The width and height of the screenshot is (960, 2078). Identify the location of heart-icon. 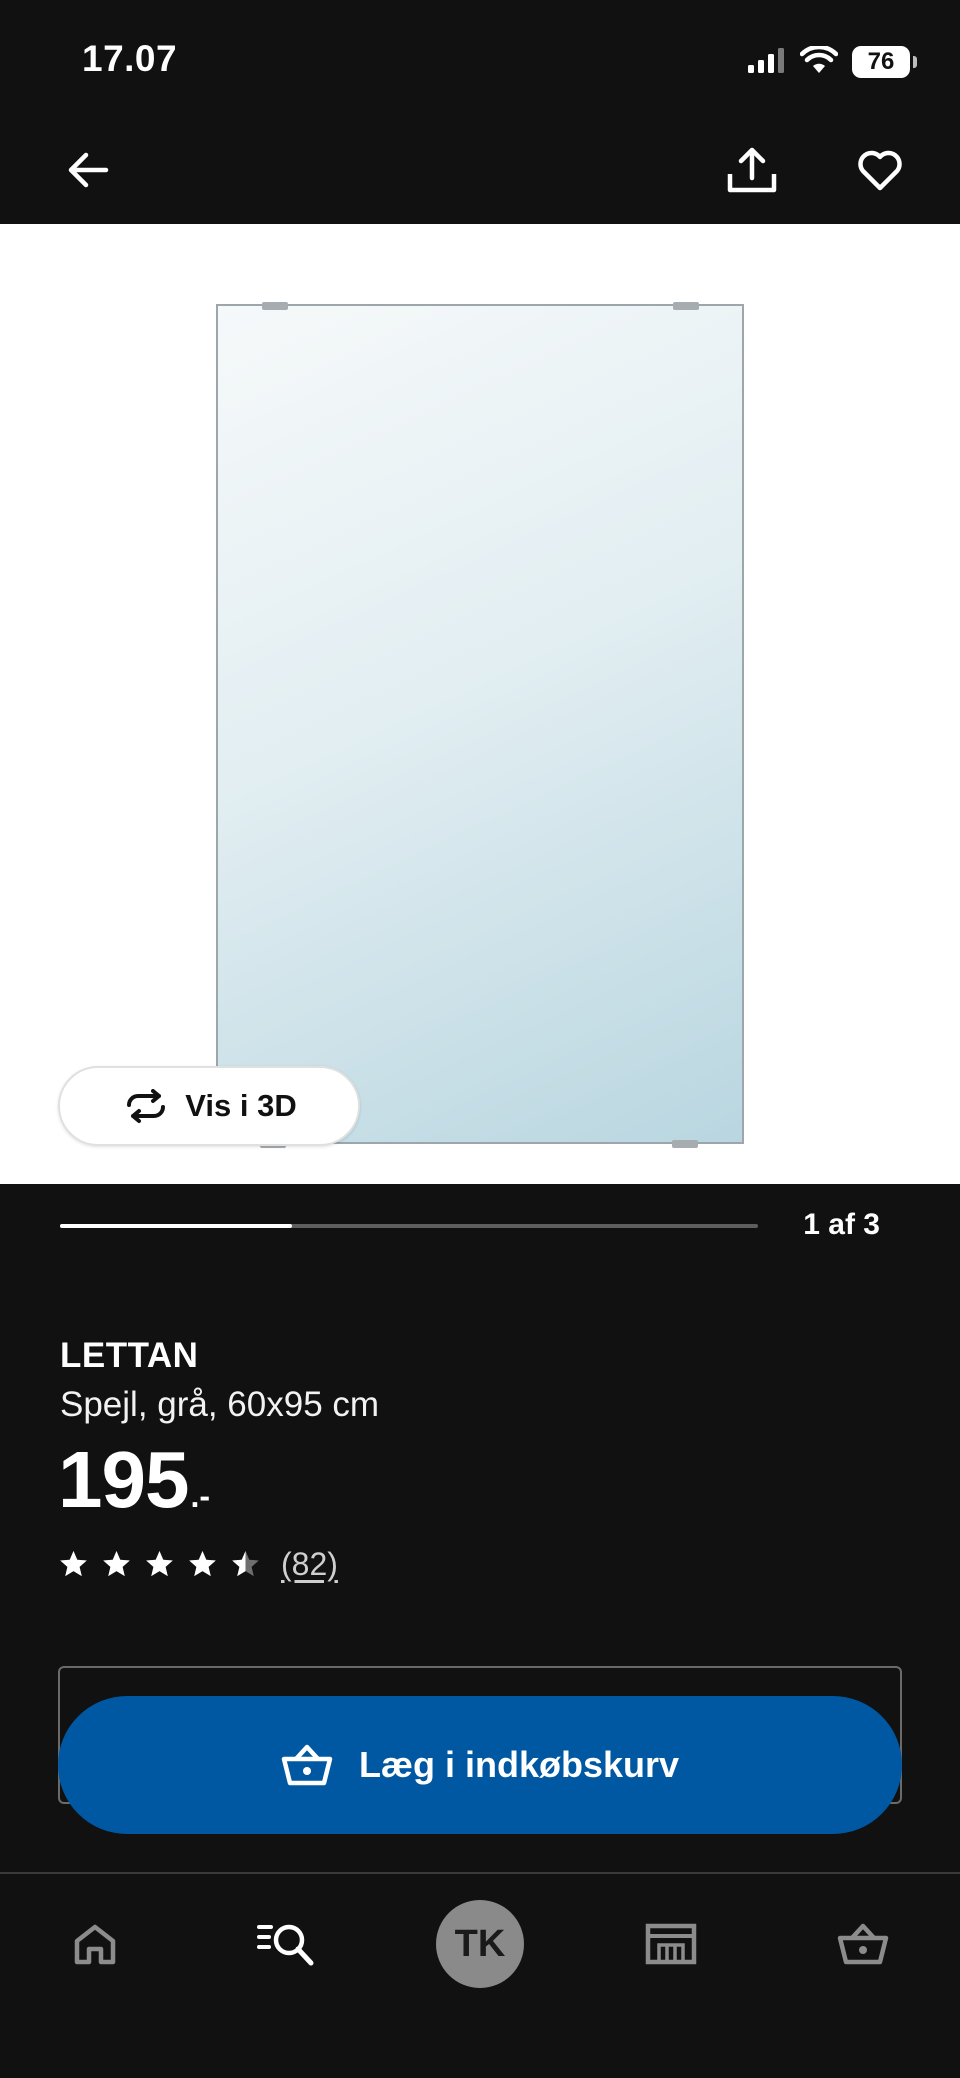
(880, 170).